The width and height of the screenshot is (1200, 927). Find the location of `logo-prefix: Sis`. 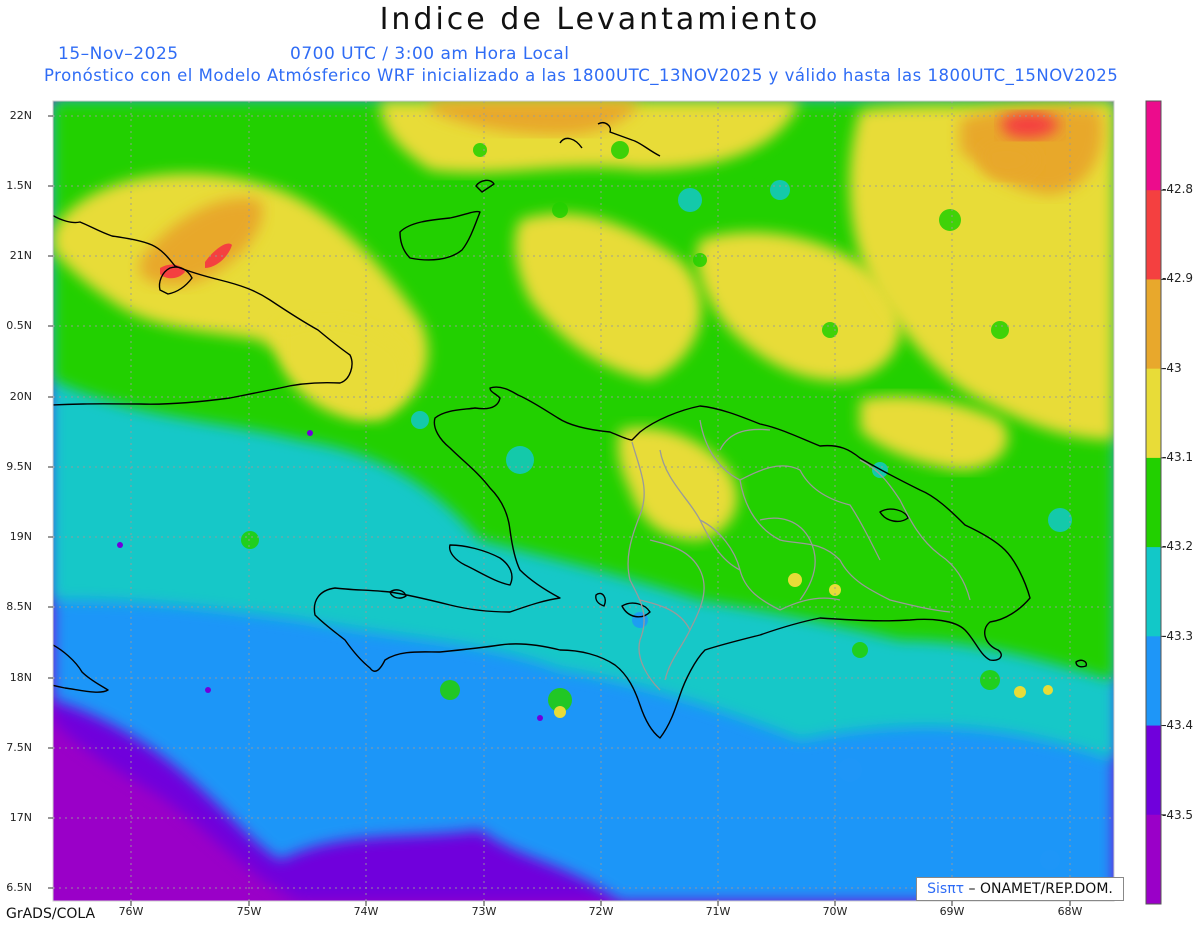

logo-prefix: Sis is located at coordinates (937, 889).